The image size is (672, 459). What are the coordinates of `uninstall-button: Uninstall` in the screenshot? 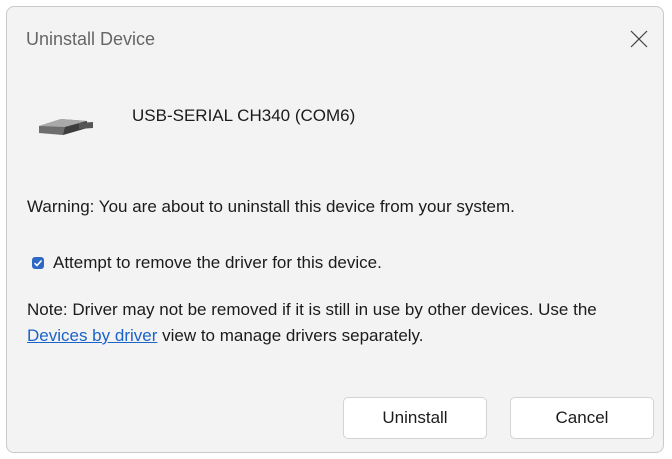 It's located at (415, 418).